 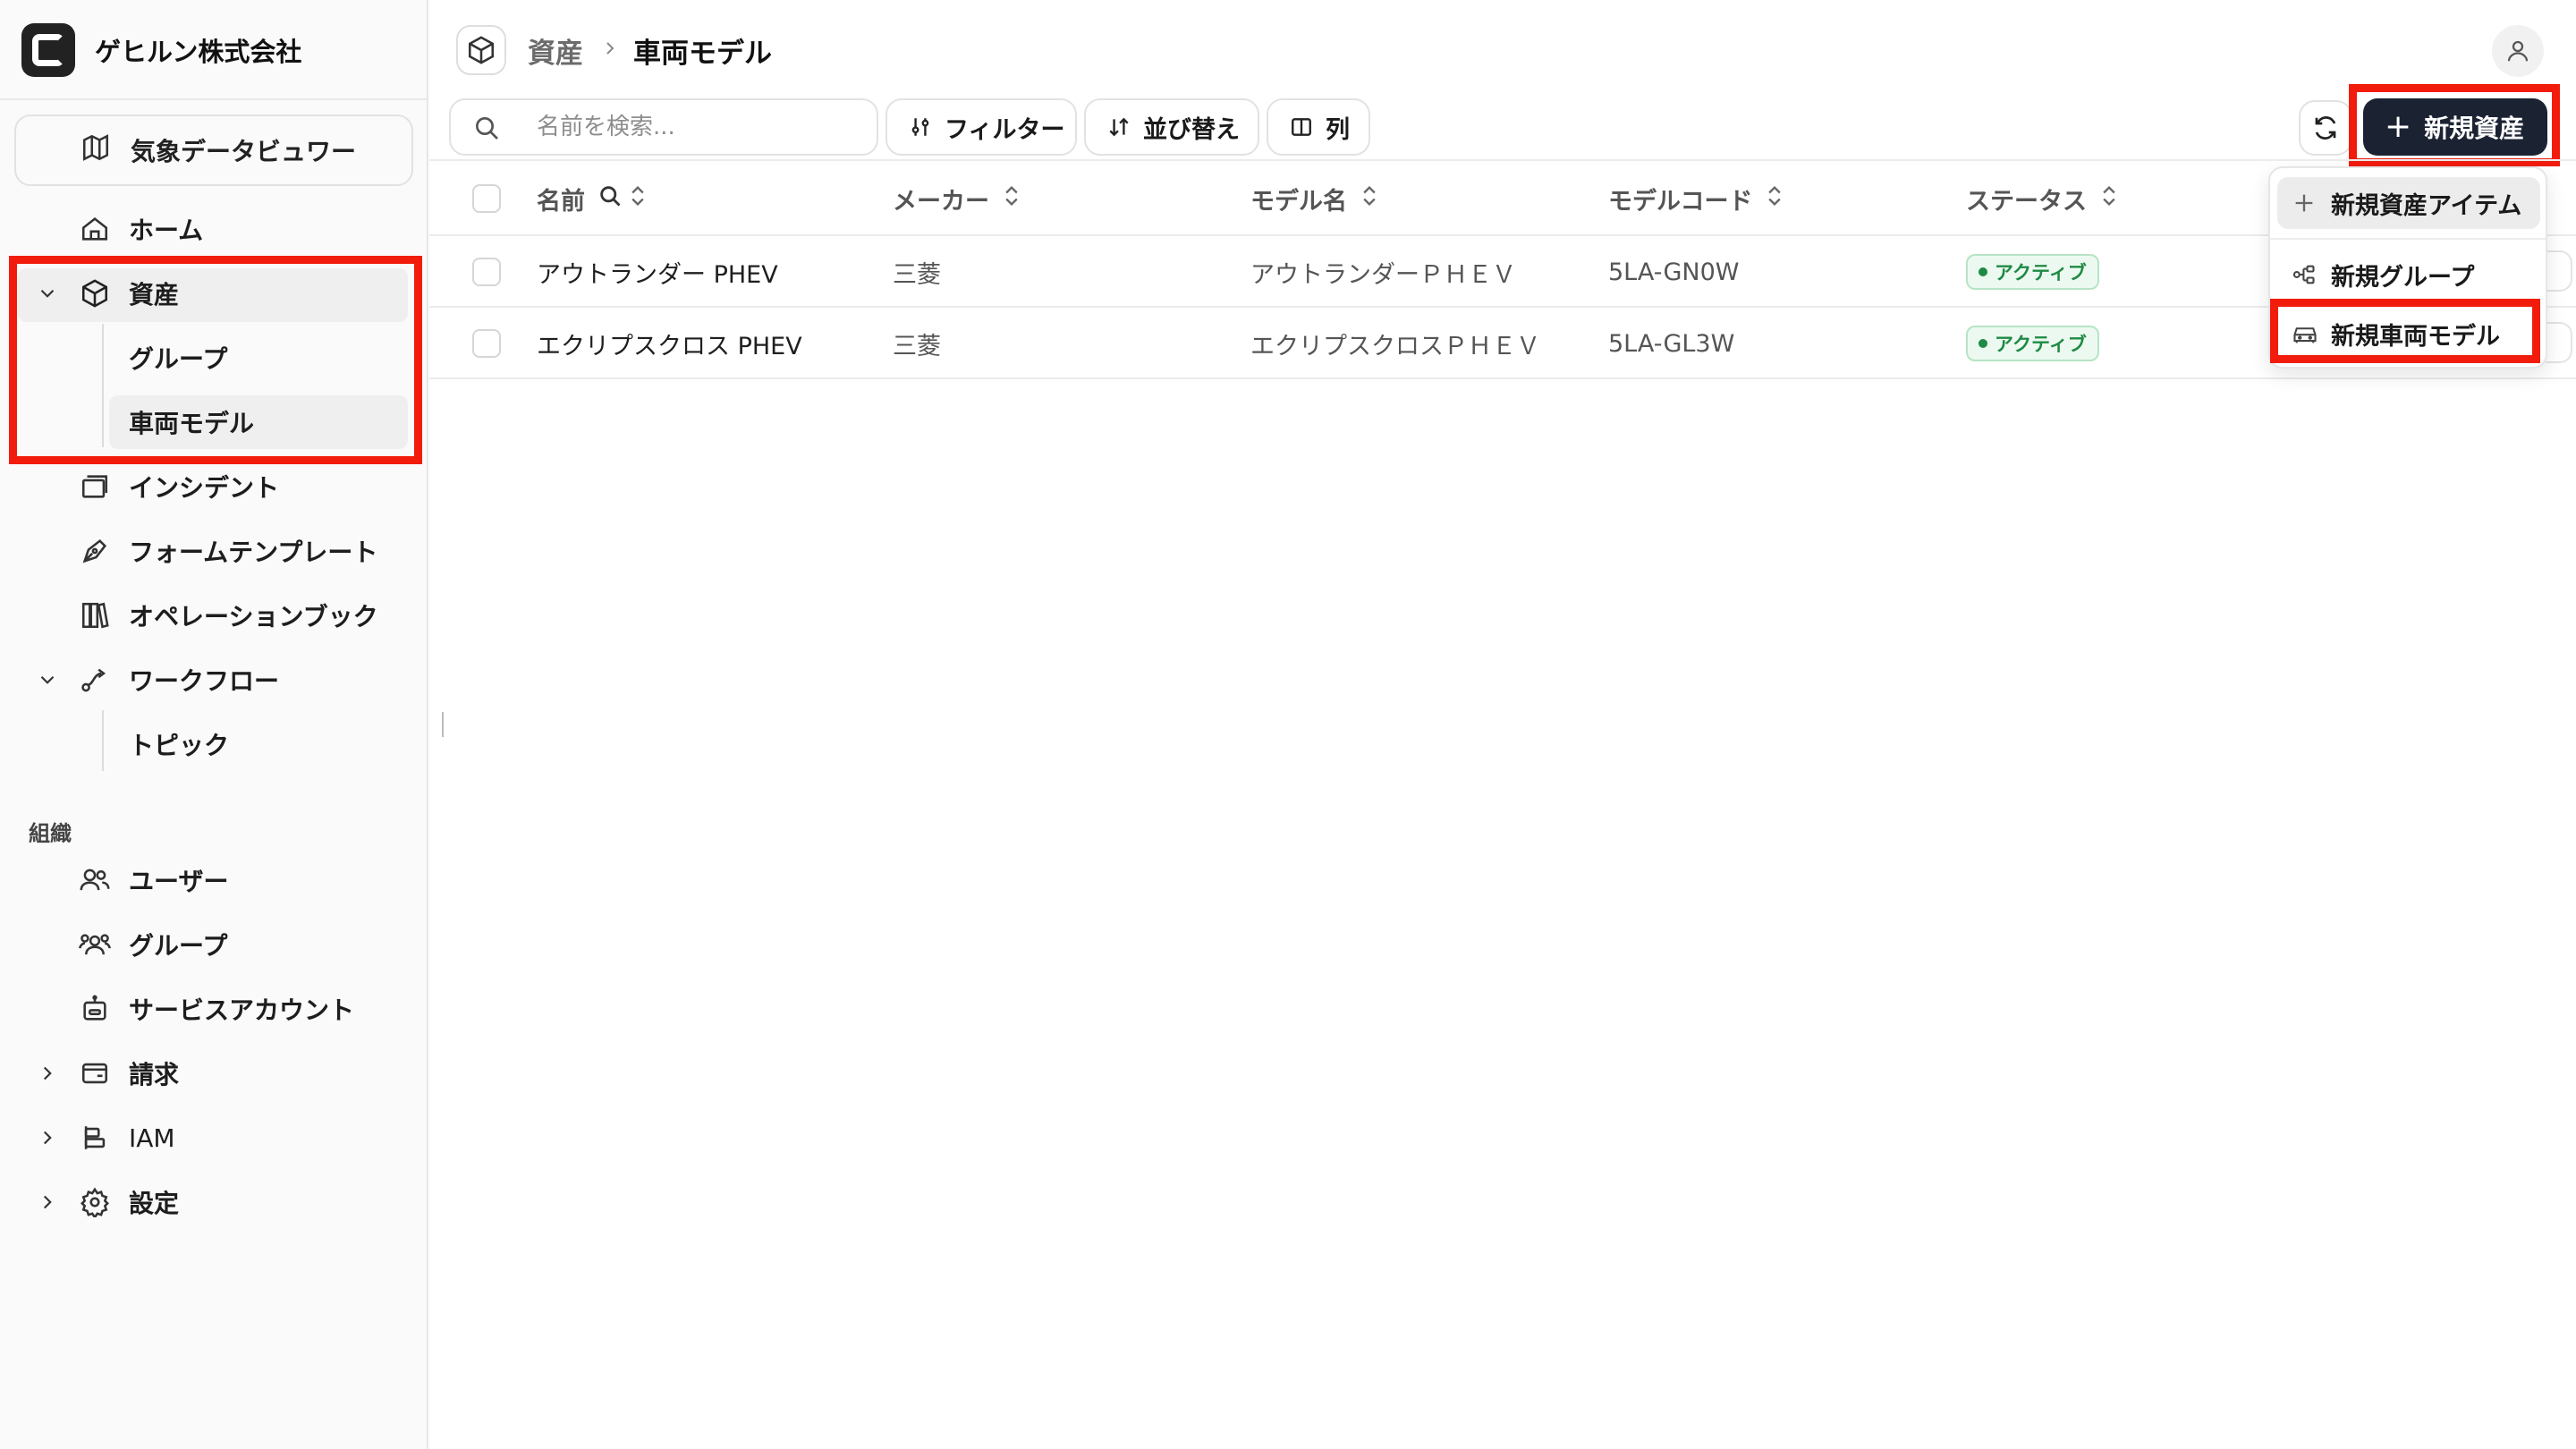 I want to click on sidebar-item-users: ユーザー, so click(x=214, y=880).